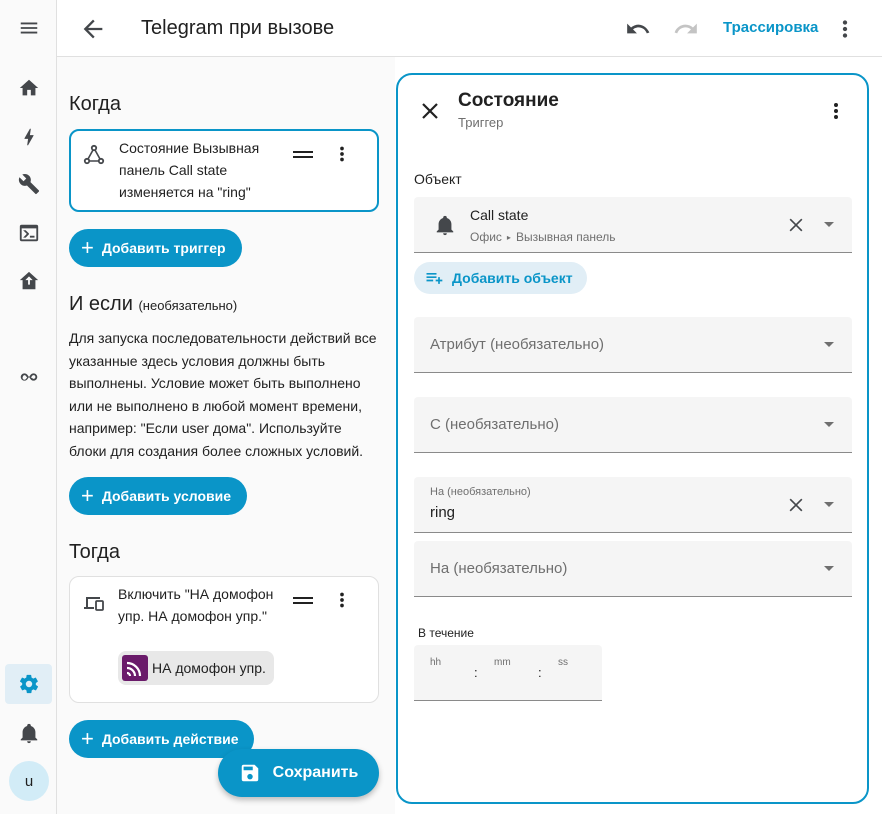  Describe the element at coordinates (446, 633) in the screenshot. I see `duration-label: В течение` at that location.